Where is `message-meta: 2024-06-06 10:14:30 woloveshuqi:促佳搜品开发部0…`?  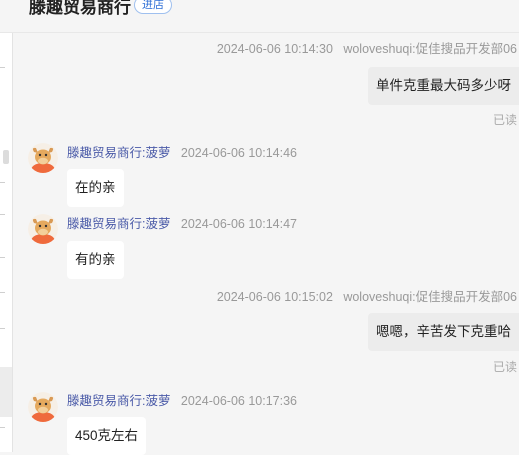 message-meta: 2024-06-06 10:14:30 woloveshuqi:促佳搜品开发部0… is located at coordinates (367, 49).